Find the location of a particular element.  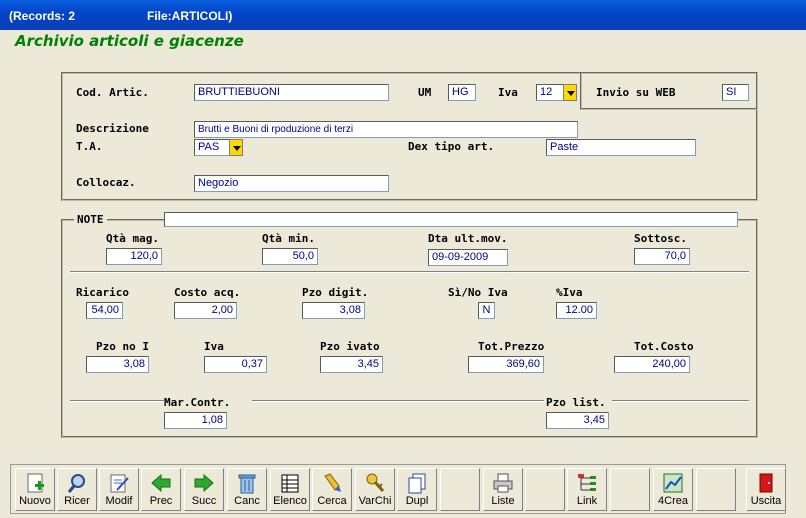

ta-dropdown-button is located at coordinates (236, 147).